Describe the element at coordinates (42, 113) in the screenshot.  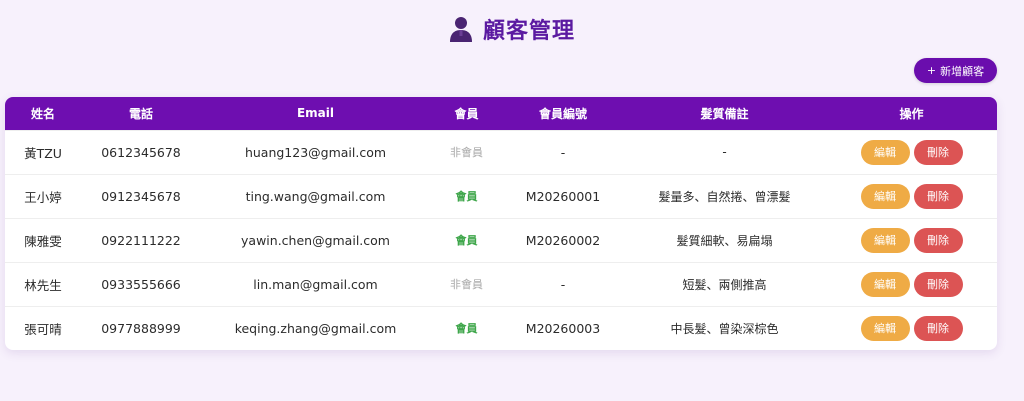
I see `column-header-name: 姓名` at that location.